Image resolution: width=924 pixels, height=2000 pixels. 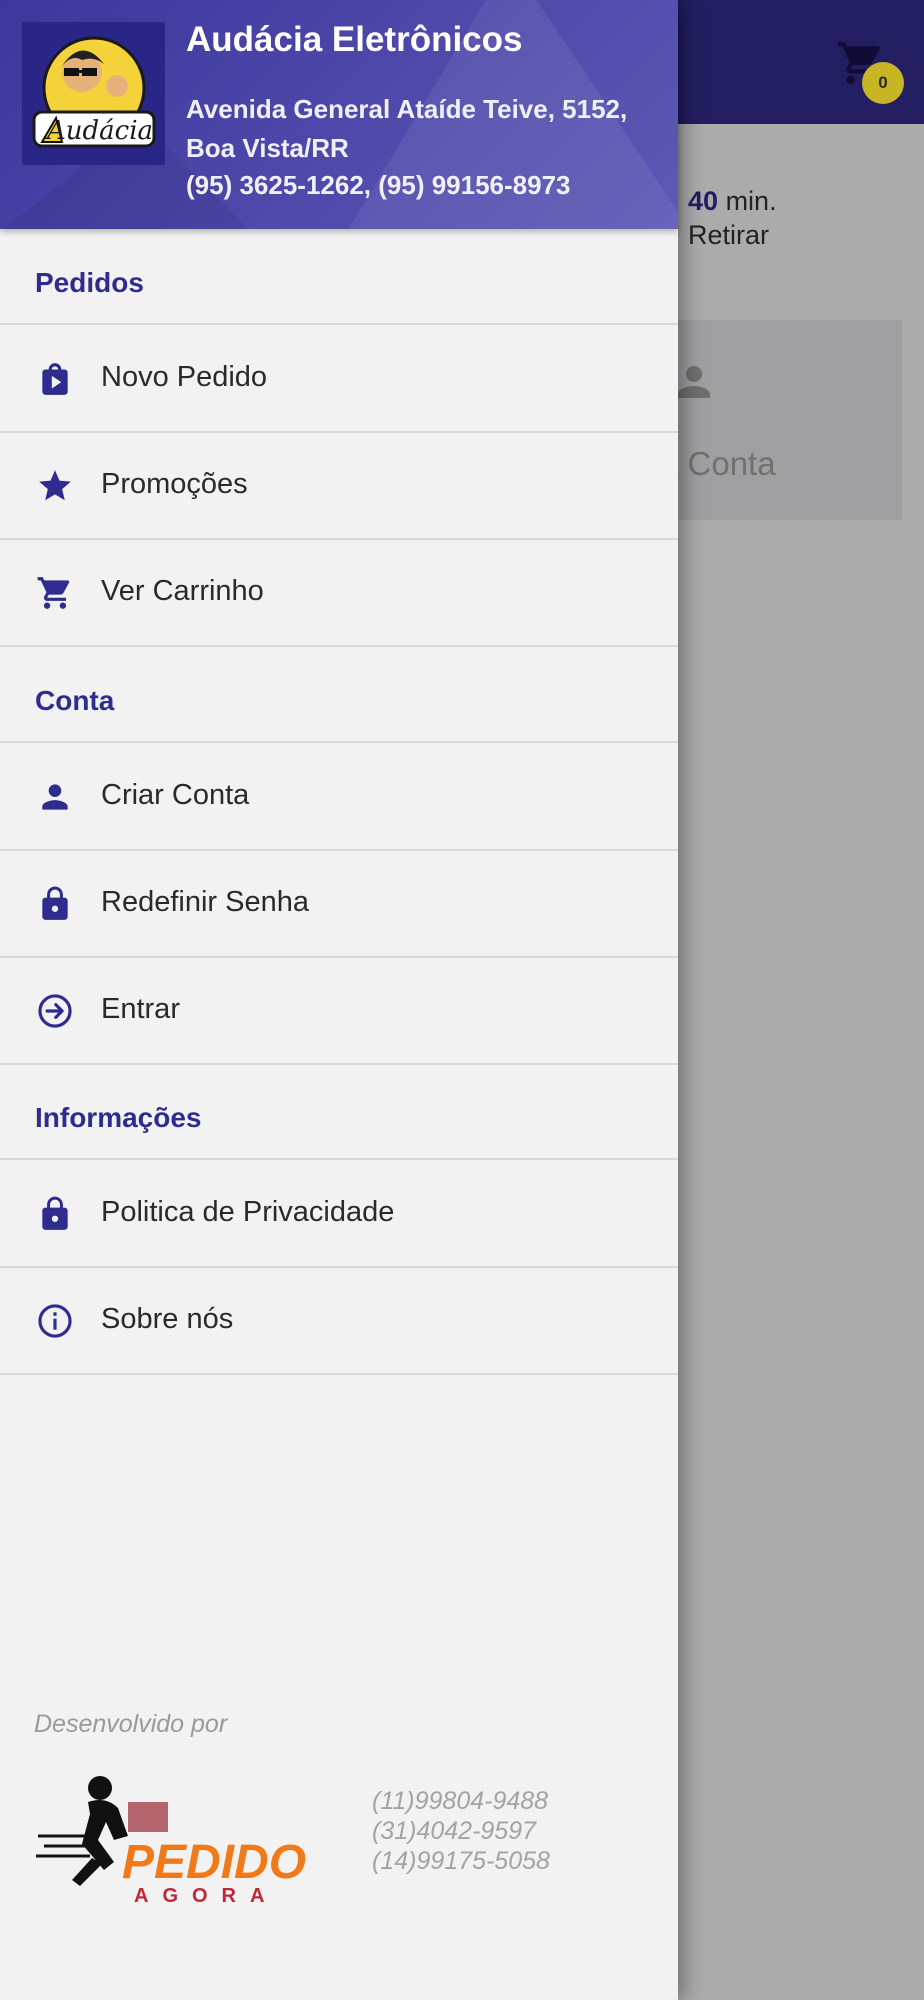 What do you see at coordinates (214, 1862) in the screenshot?
I see `brand-line1: PEDIDO` at bounding box center [214, 1862].